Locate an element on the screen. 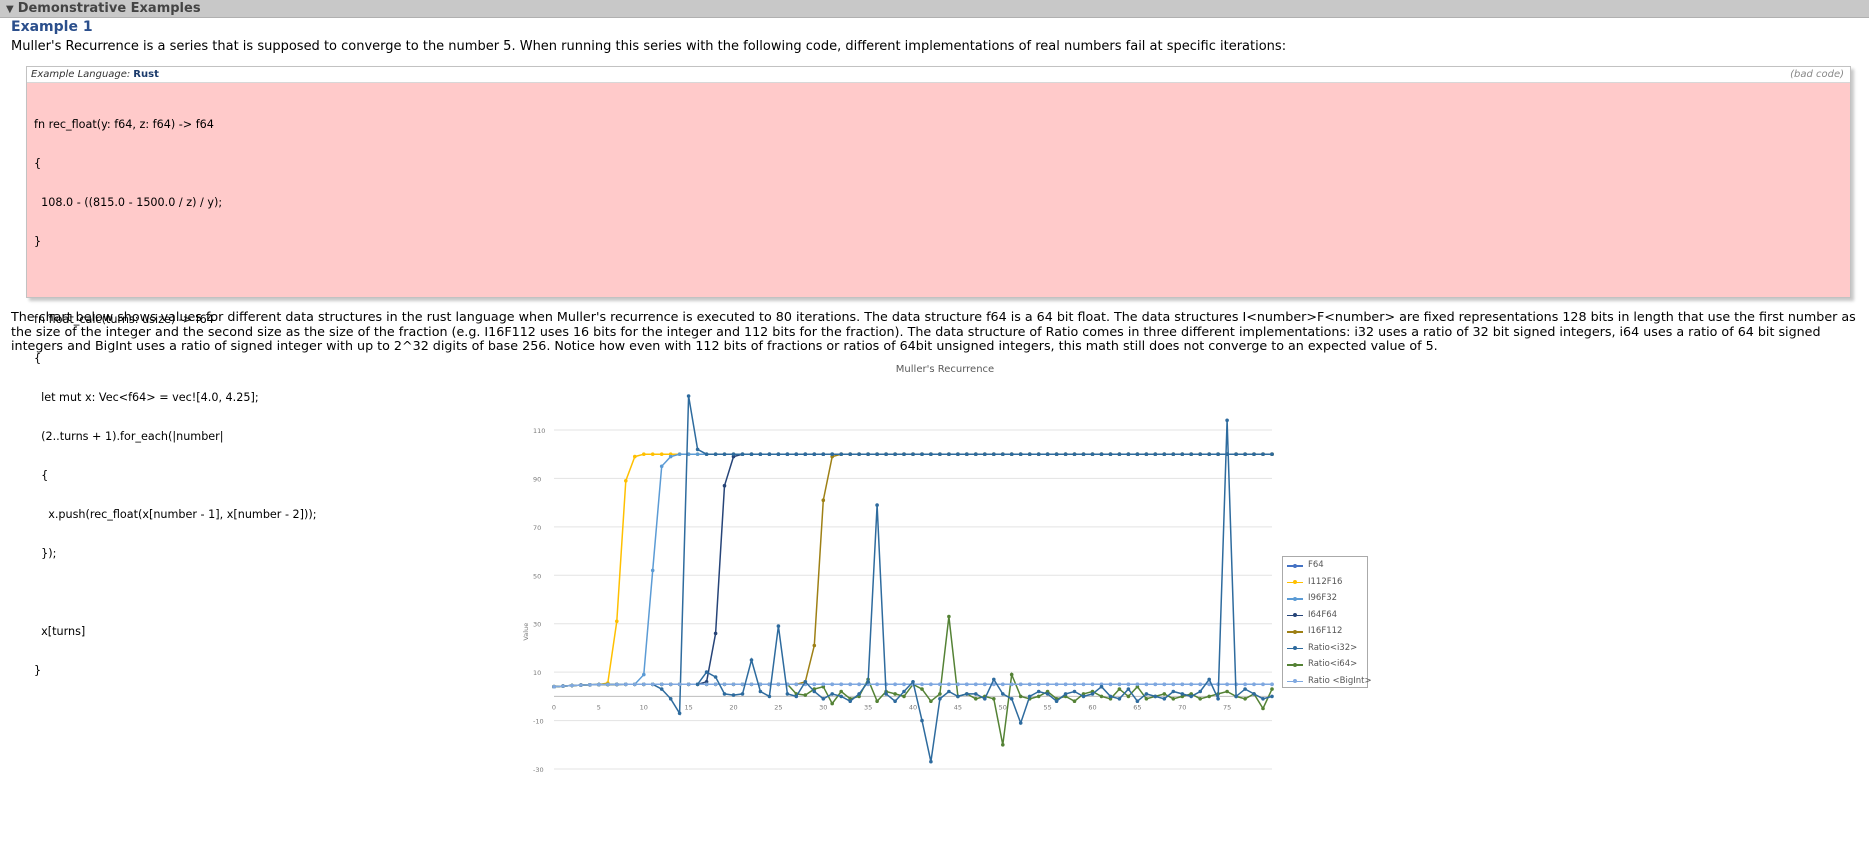  code-line: 108.0 - ((815.0 - 1500.0 / z) / y); is located at coordinates (128, 202).